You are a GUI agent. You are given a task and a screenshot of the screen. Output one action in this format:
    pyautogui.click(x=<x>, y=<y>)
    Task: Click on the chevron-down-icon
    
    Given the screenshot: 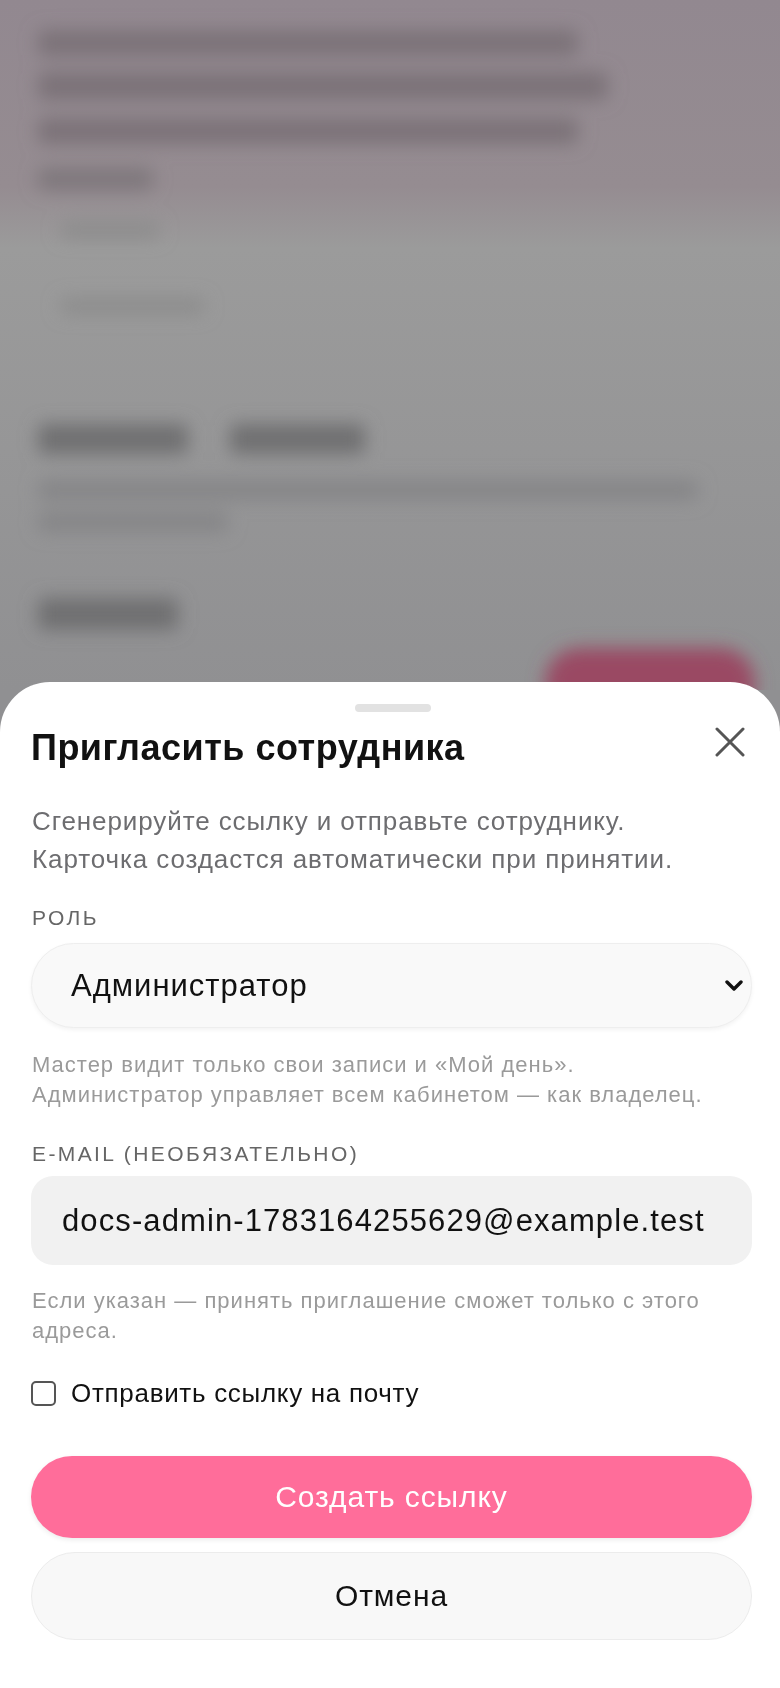 What is the action you would take?
    pyautogui.click(x=734, y=985)
    